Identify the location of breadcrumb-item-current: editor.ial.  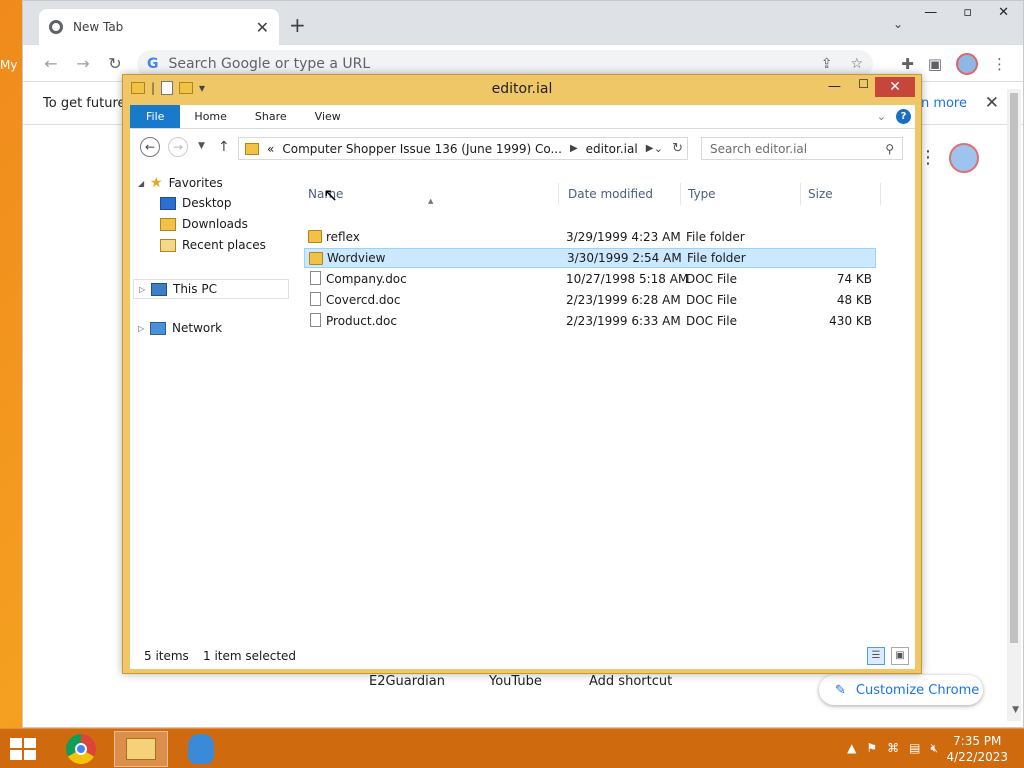
(612, 149).